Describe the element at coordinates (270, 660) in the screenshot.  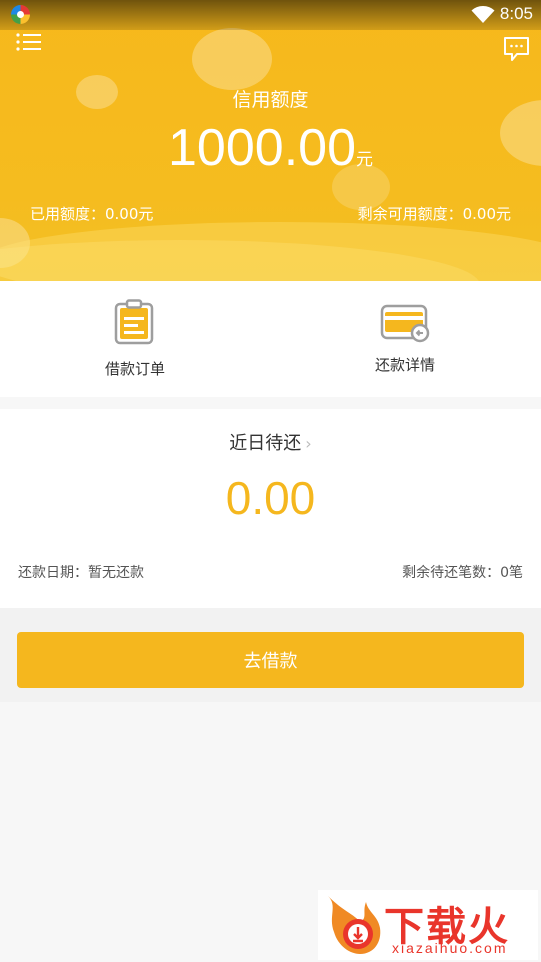
I see `borrow-button: 去借款` at that location.